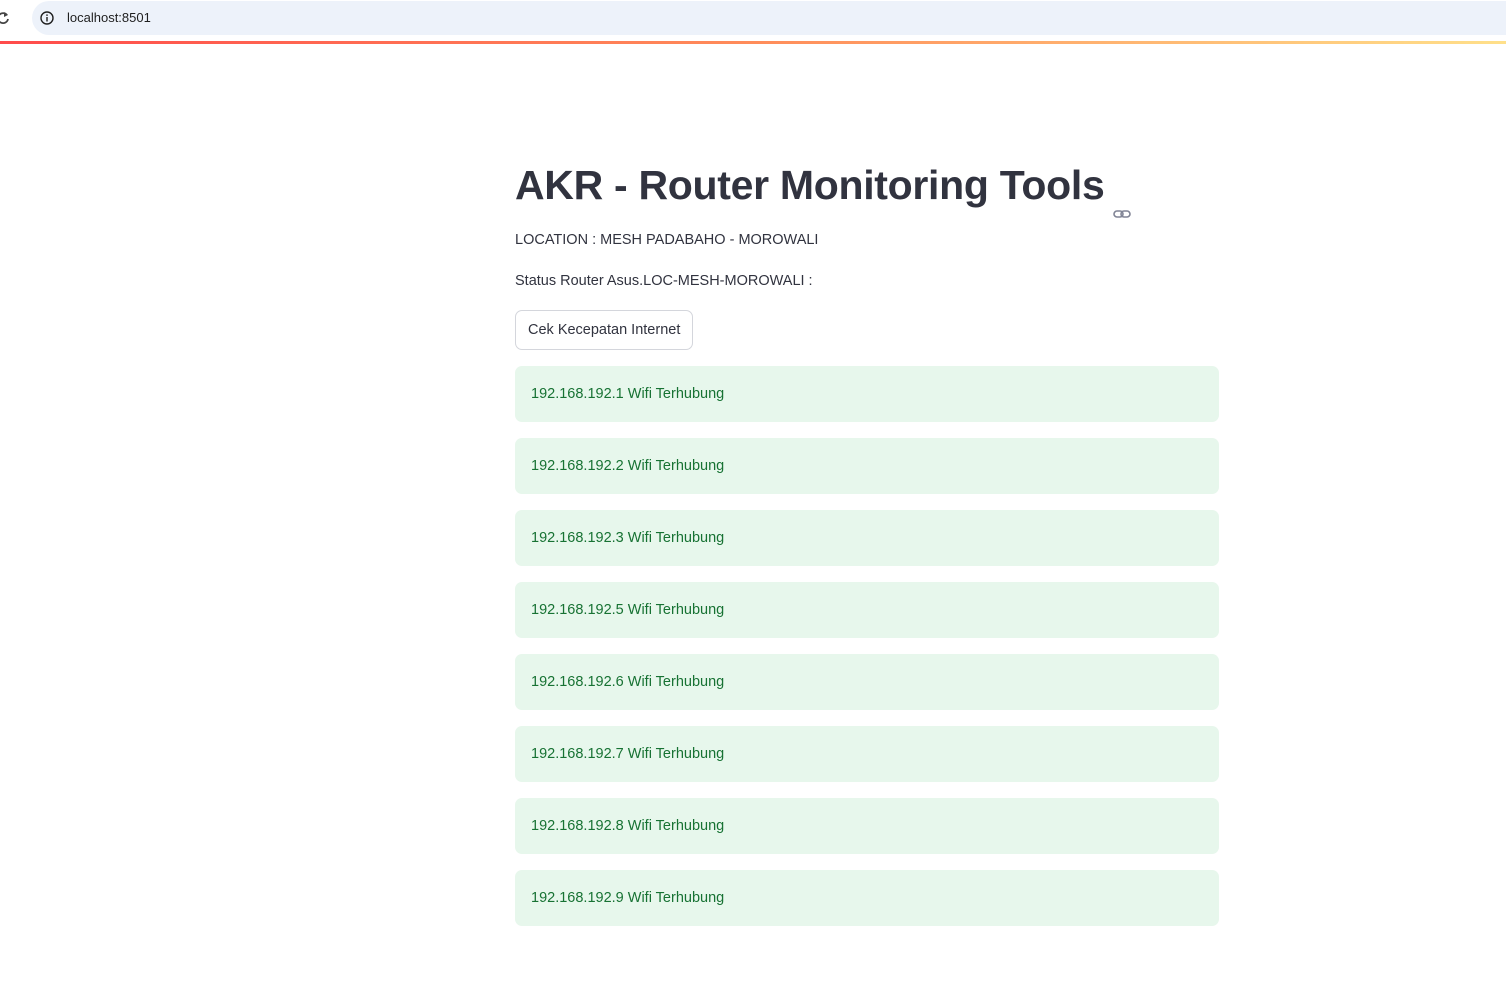 The image size is (1506, 981). I want to click on status-alert: 192.168.192.5 Wifi Terhubung, so click(867, 610).